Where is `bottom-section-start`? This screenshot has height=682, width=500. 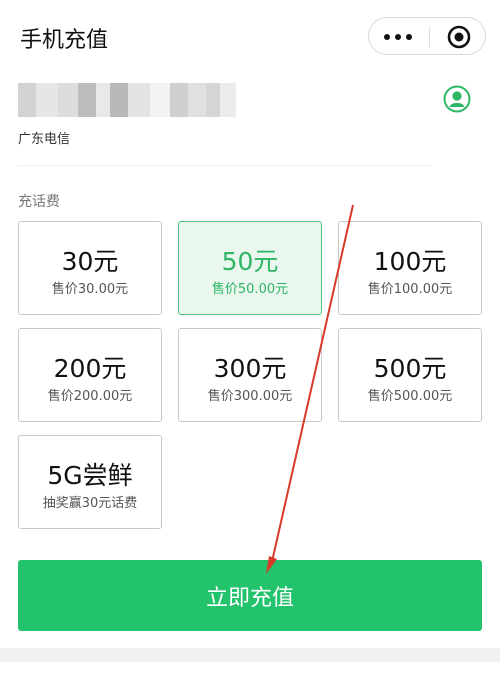
bottom-section-start is located at coordinates (250, 672).